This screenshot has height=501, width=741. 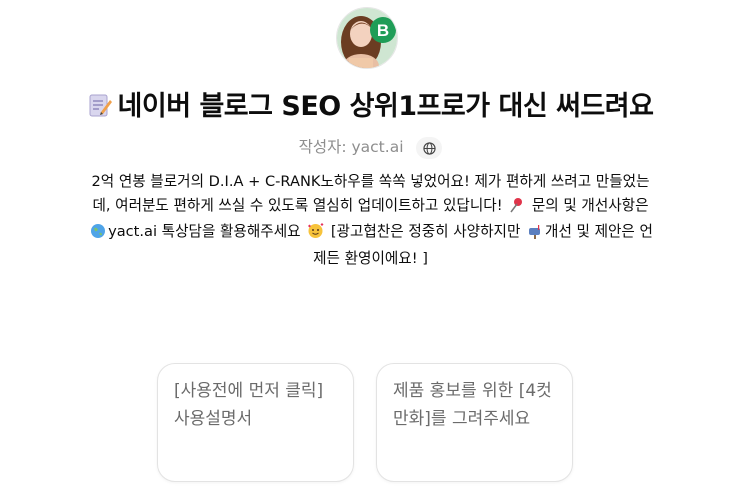 I want to click on description-text-2: 문의 및 개선사항은, so click(x=590, y=205).